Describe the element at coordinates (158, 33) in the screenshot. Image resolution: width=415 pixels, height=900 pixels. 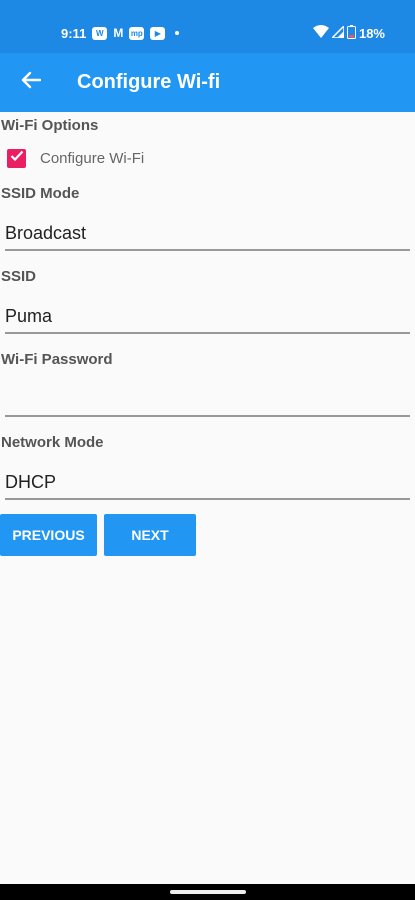
I see `youtube-icon: ▶` at that location.